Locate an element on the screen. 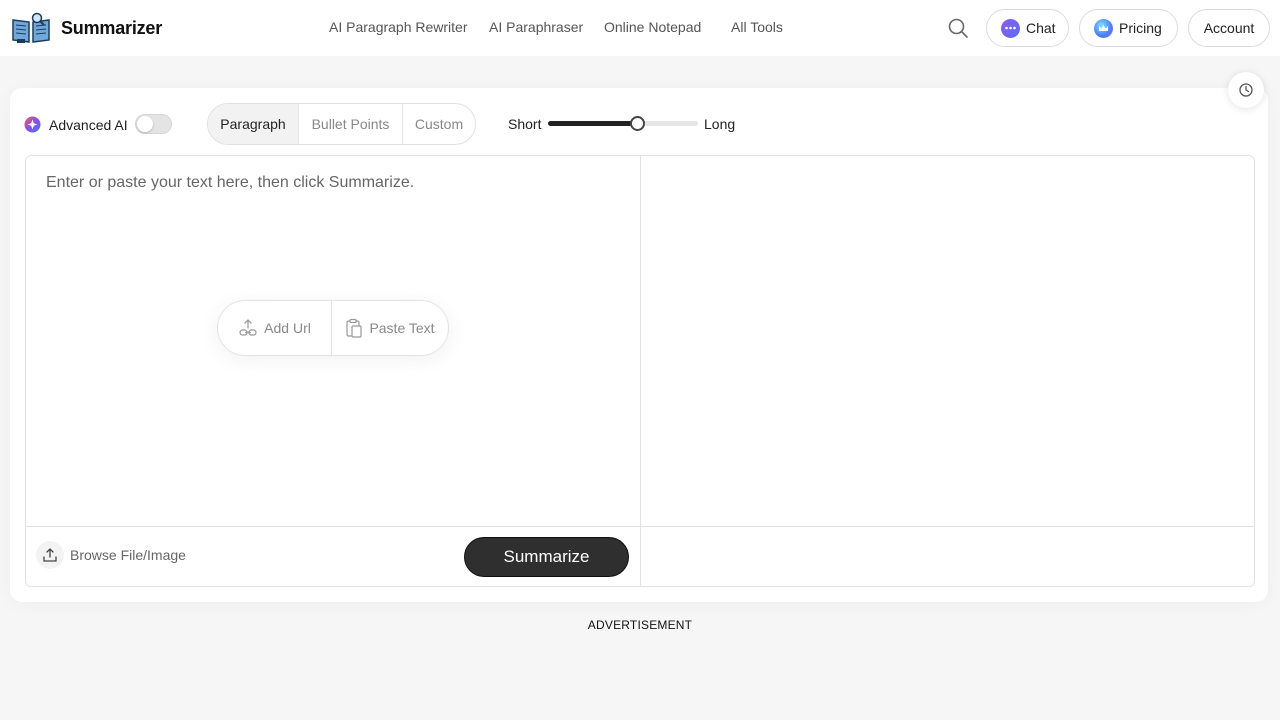 Image resolution: width=1280 pixels, height=720 pixels. logo: Summarizer is located at coordinates (86, 28).